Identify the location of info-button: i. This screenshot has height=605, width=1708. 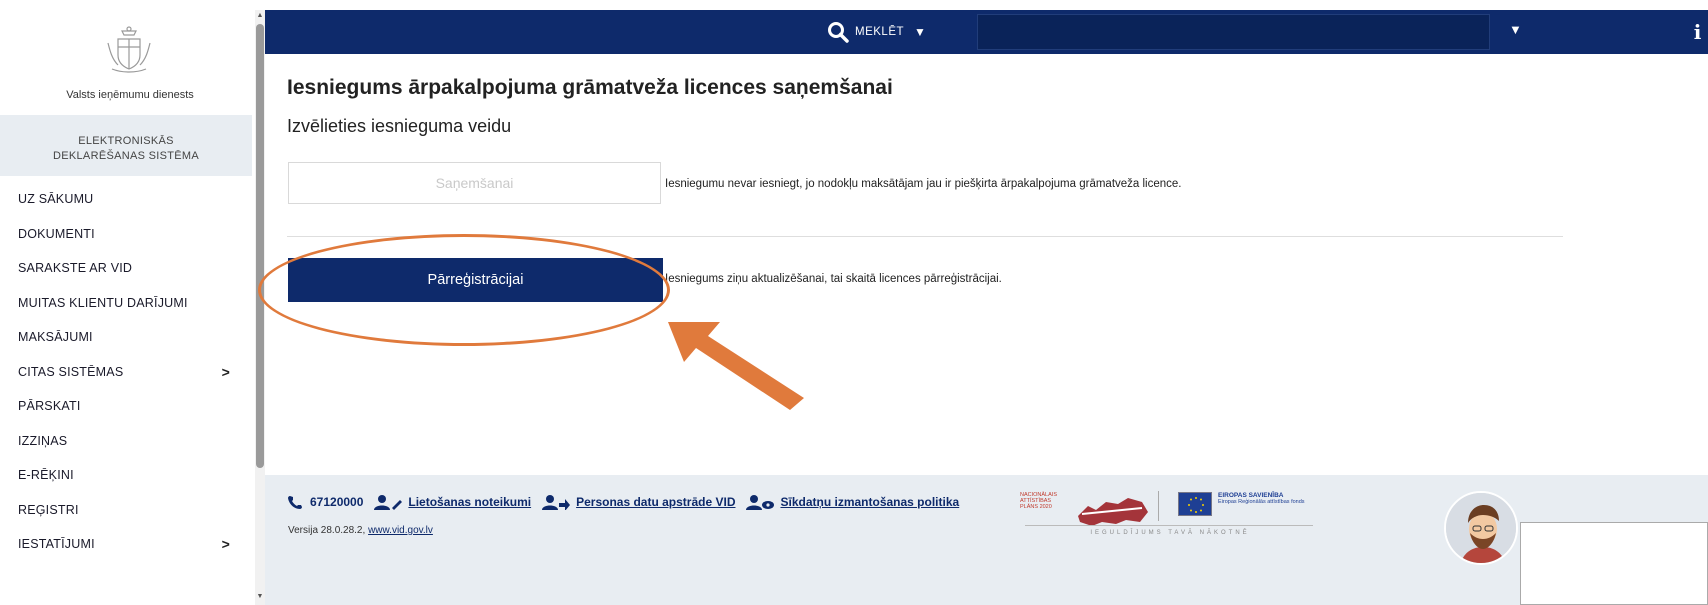
(1697, 32).